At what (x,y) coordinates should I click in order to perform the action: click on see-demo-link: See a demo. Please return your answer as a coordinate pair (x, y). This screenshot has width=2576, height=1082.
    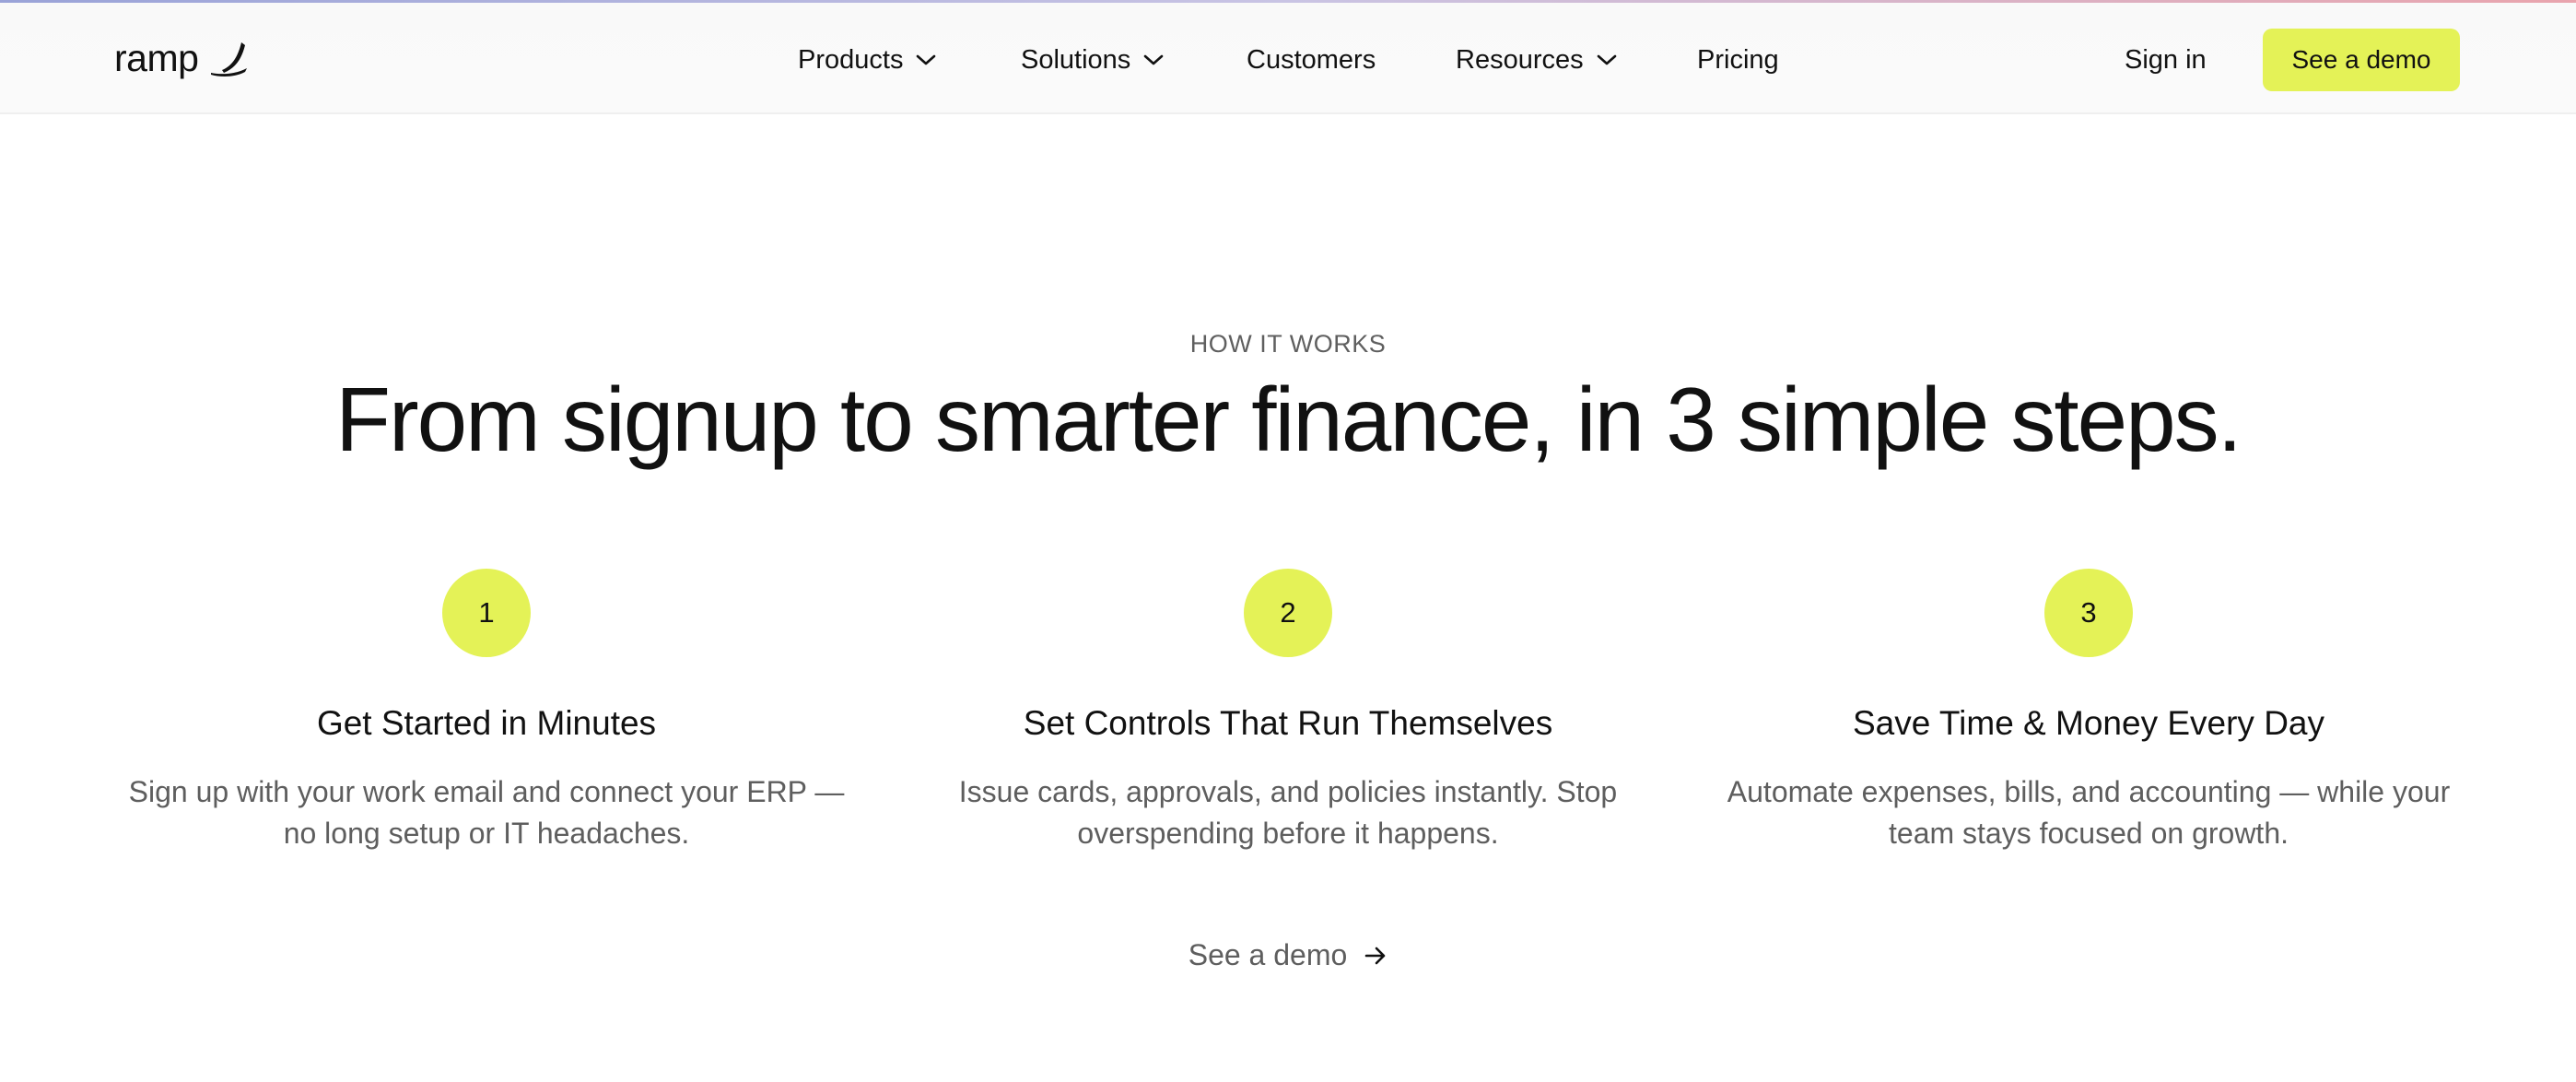
    Looking at the image, I should click on (1288, 955).